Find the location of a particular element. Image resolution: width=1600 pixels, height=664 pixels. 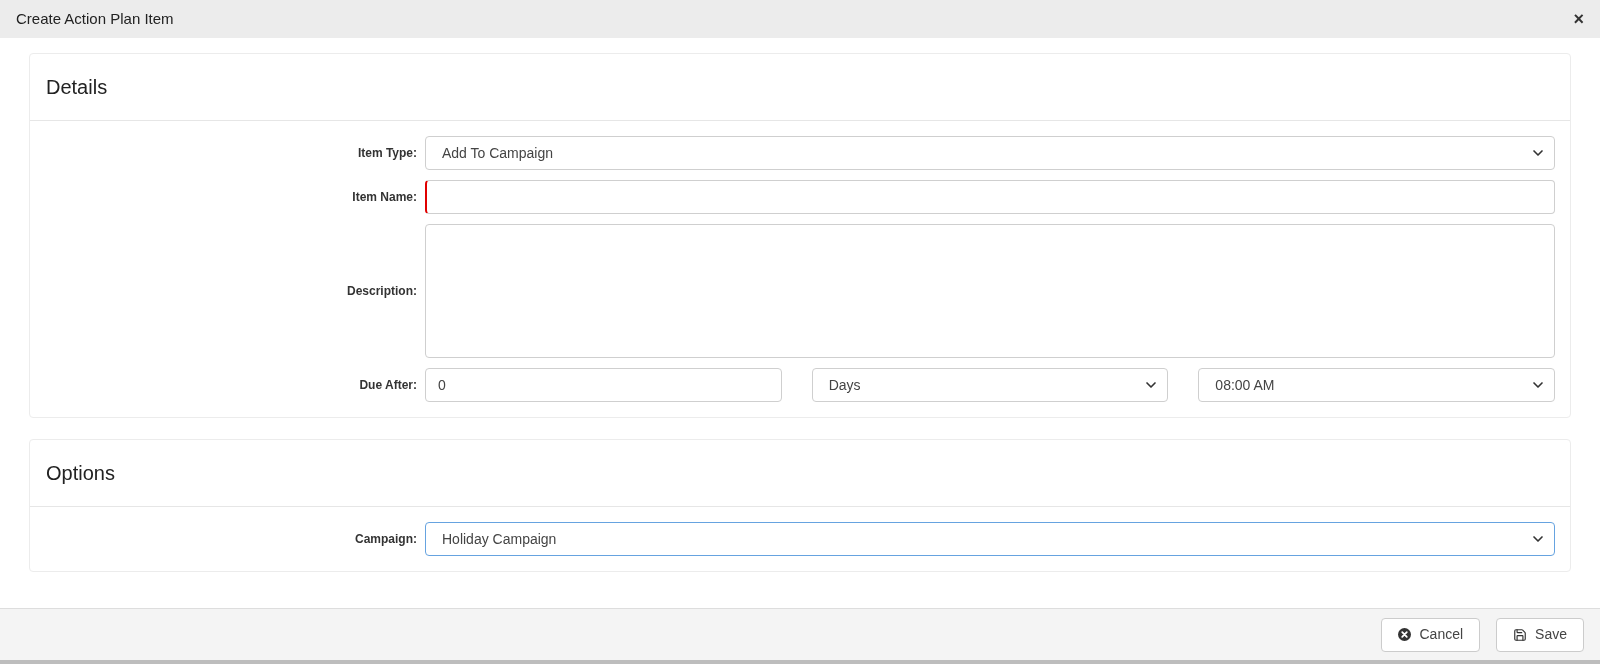

select-field: Days is located at coordinates (990, 385).